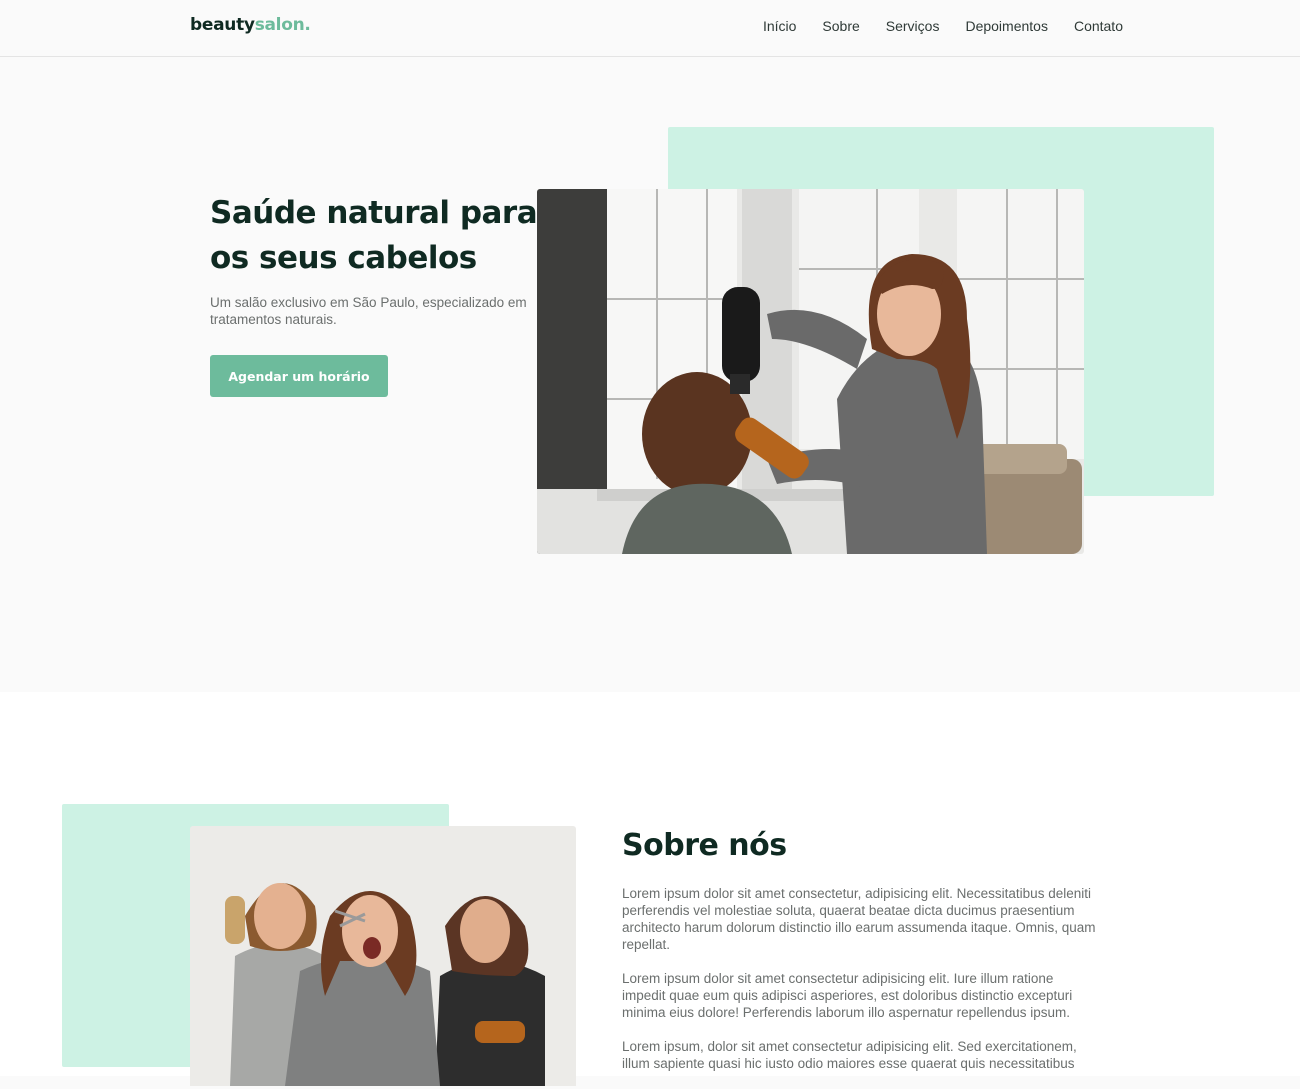 The width and height of the screenshot is (1300, 1089). Describe the element at coordinates (779, 26) in the screenshot. I see `nav-link-inicio: Início` at that location.